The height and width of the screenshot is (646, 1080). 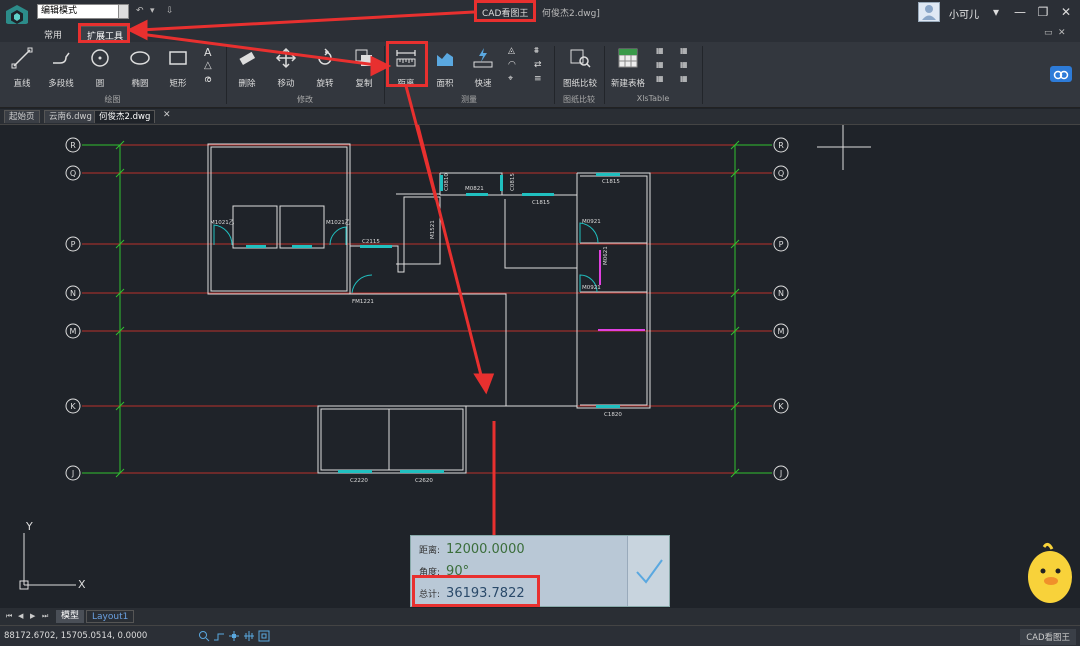 What do you see at coordinates (447, 182) in the screenshot?
I see `label-c0810: C0810` at bounding box center [447, 182].